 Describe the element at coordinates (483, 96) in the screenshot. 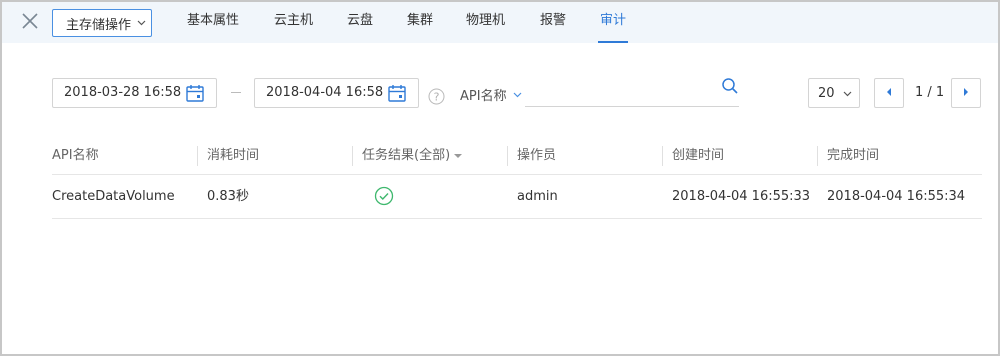

I see `search-field-label: API名称` at that location.